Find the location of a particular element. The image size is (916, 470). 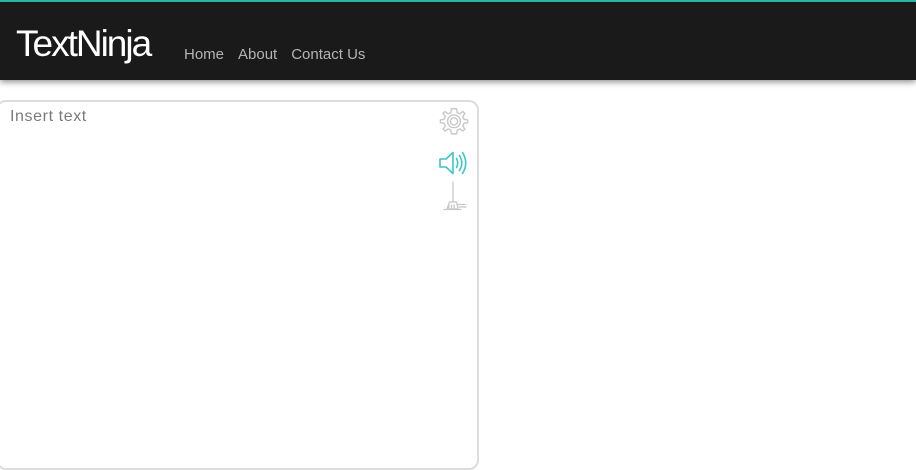

nav-link-about: About is located at coordinates (257, 54).